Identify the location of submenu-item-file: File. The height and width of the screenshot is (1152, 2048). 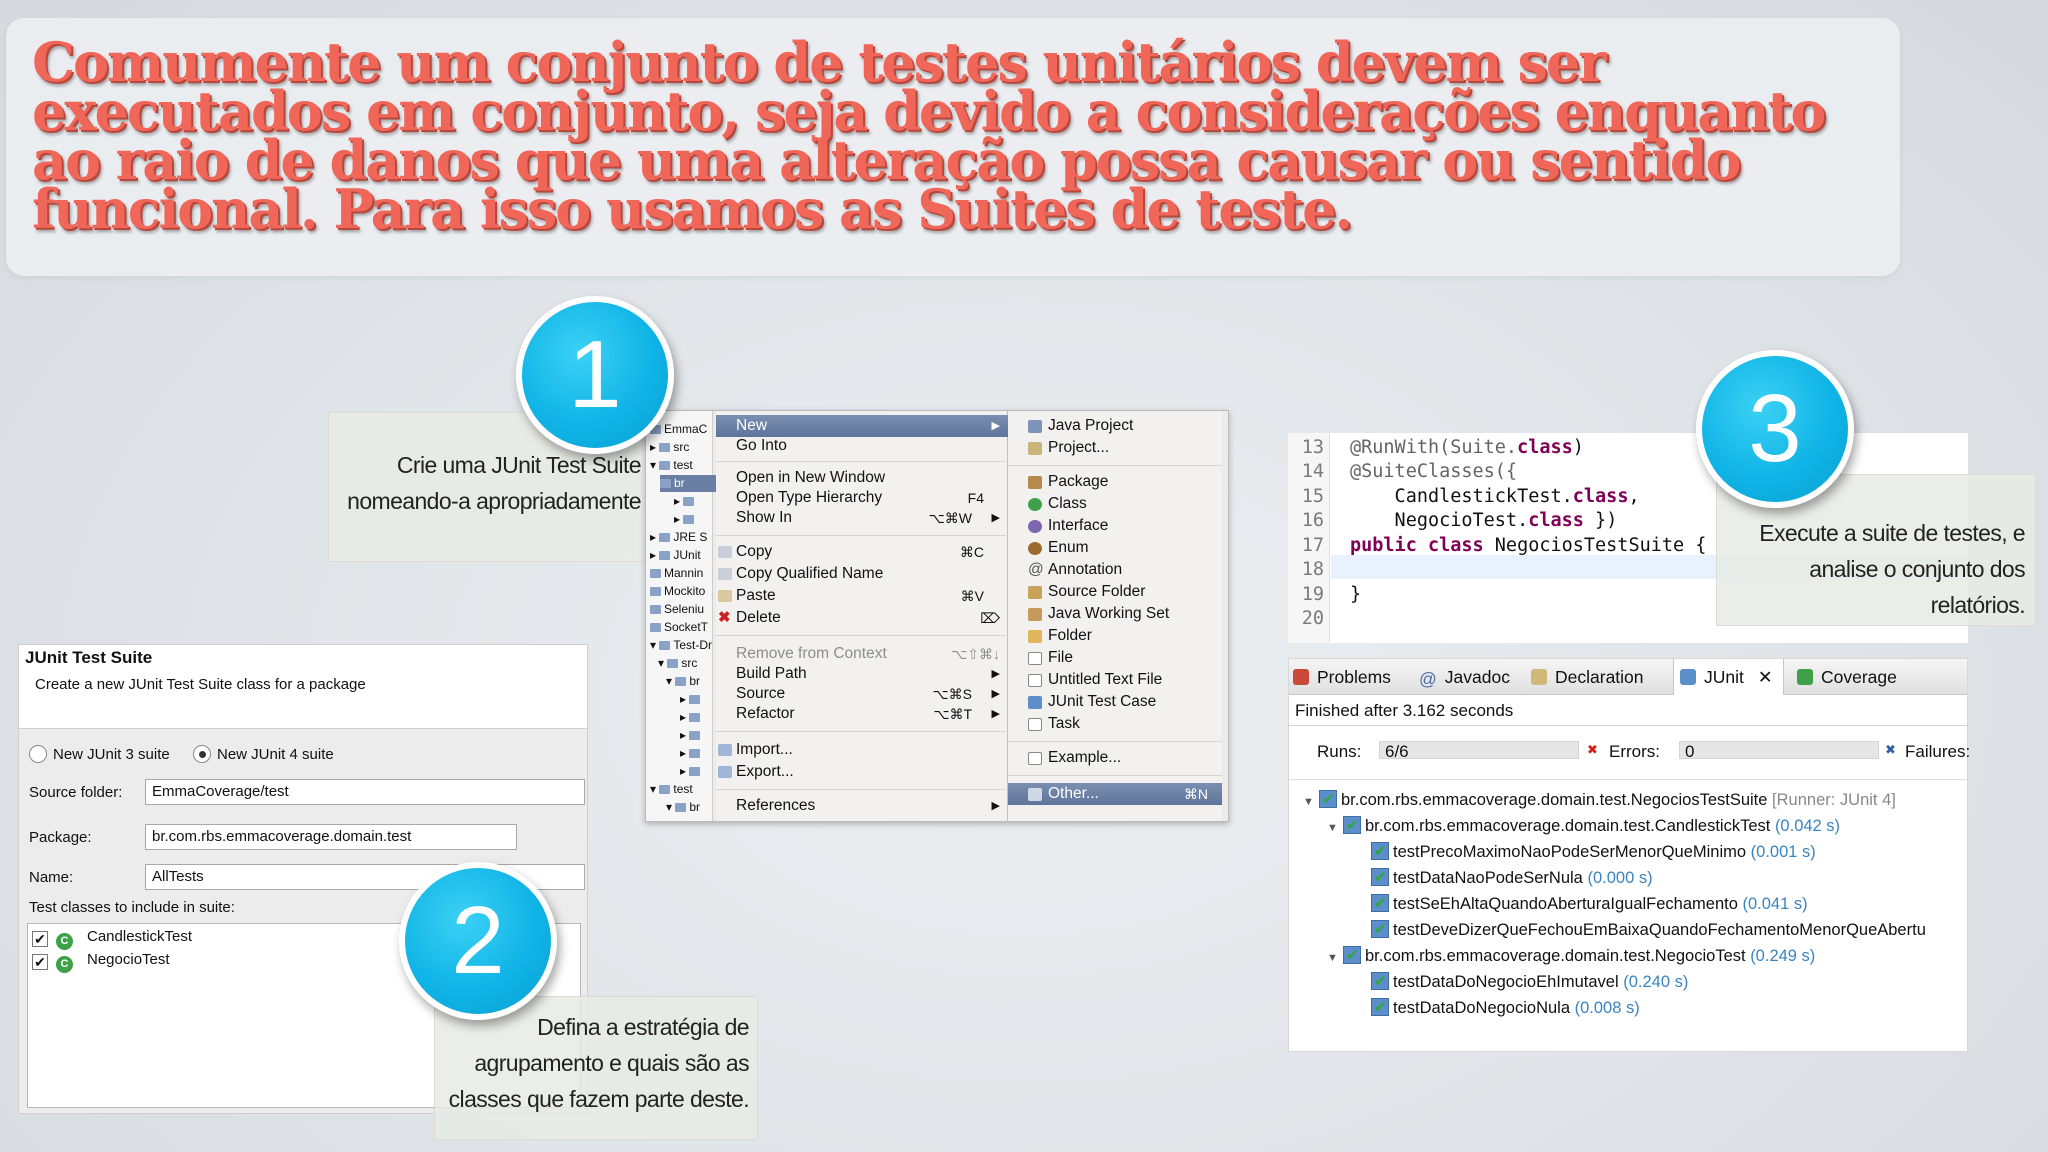
(1115, 658).